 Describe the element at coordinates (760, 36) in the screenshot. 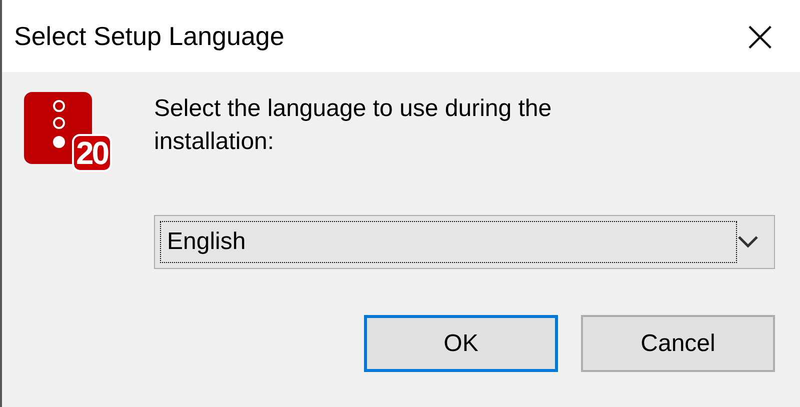

I see `close-button: ×` at that location.